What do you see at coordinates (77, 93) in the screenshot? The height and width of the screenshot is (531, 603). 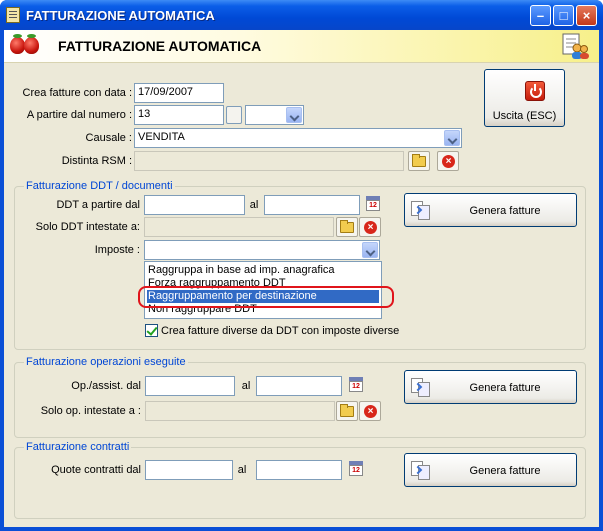 I see `crea-fatture-label: Crea fatture con data :` at bounding box center [77, 93].